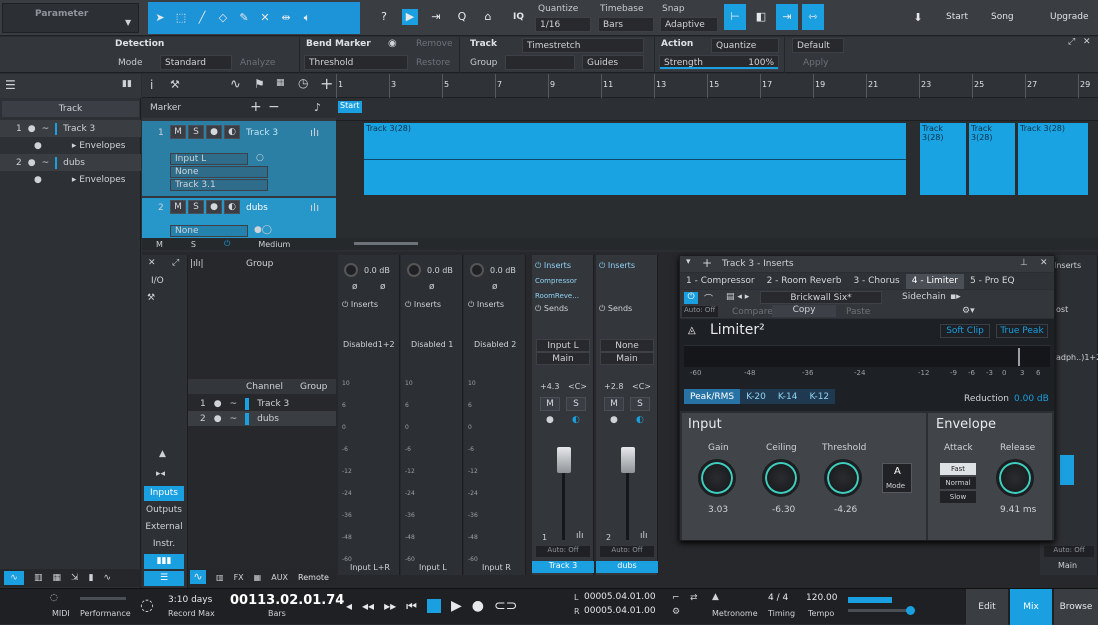 This screenshot has height=625, width=1098. Describe the element at coordinates (164, 493) in the screenshot. I see `inputs-button: Inputs` at that location.